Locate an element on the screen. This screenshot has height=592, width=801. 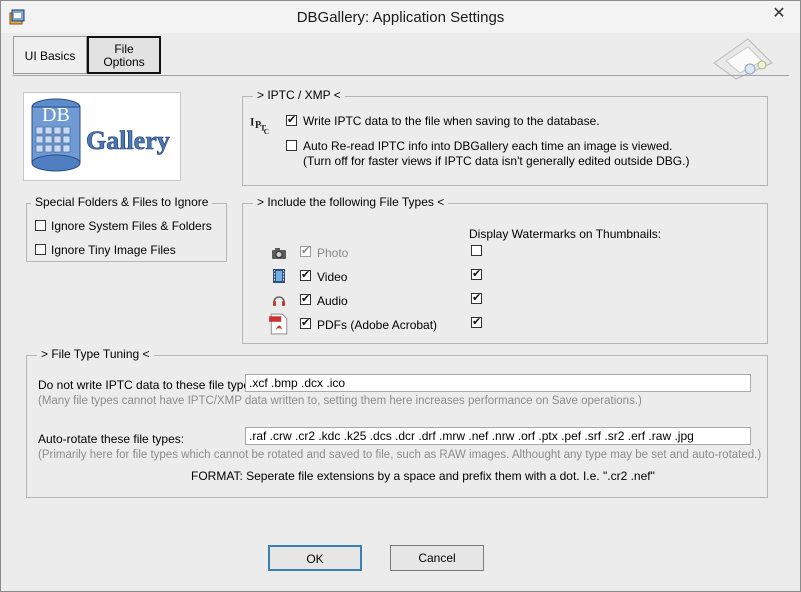
logo-db-text: DB is located at coordinates (56, 115).